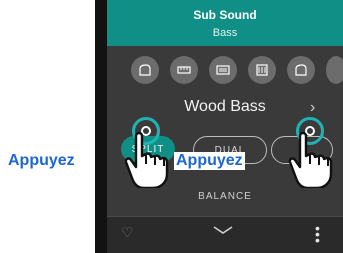  What do you see at coordinates (145, 70) in the screenshot?
I see `piano-category-icon` at bounding box center [145, 70].